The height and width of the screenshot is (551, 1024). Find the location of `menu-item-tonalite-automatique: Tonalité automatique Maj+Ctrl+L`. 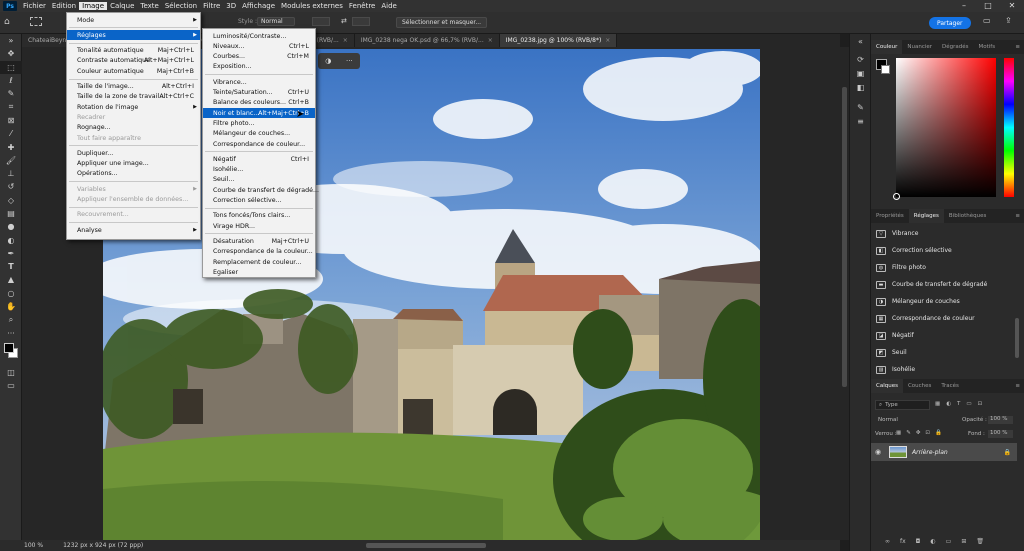

menu-item-tonalite-automatique: Tonalité automatique Maj+Ctrl+L is located at coordinates (133, 51).